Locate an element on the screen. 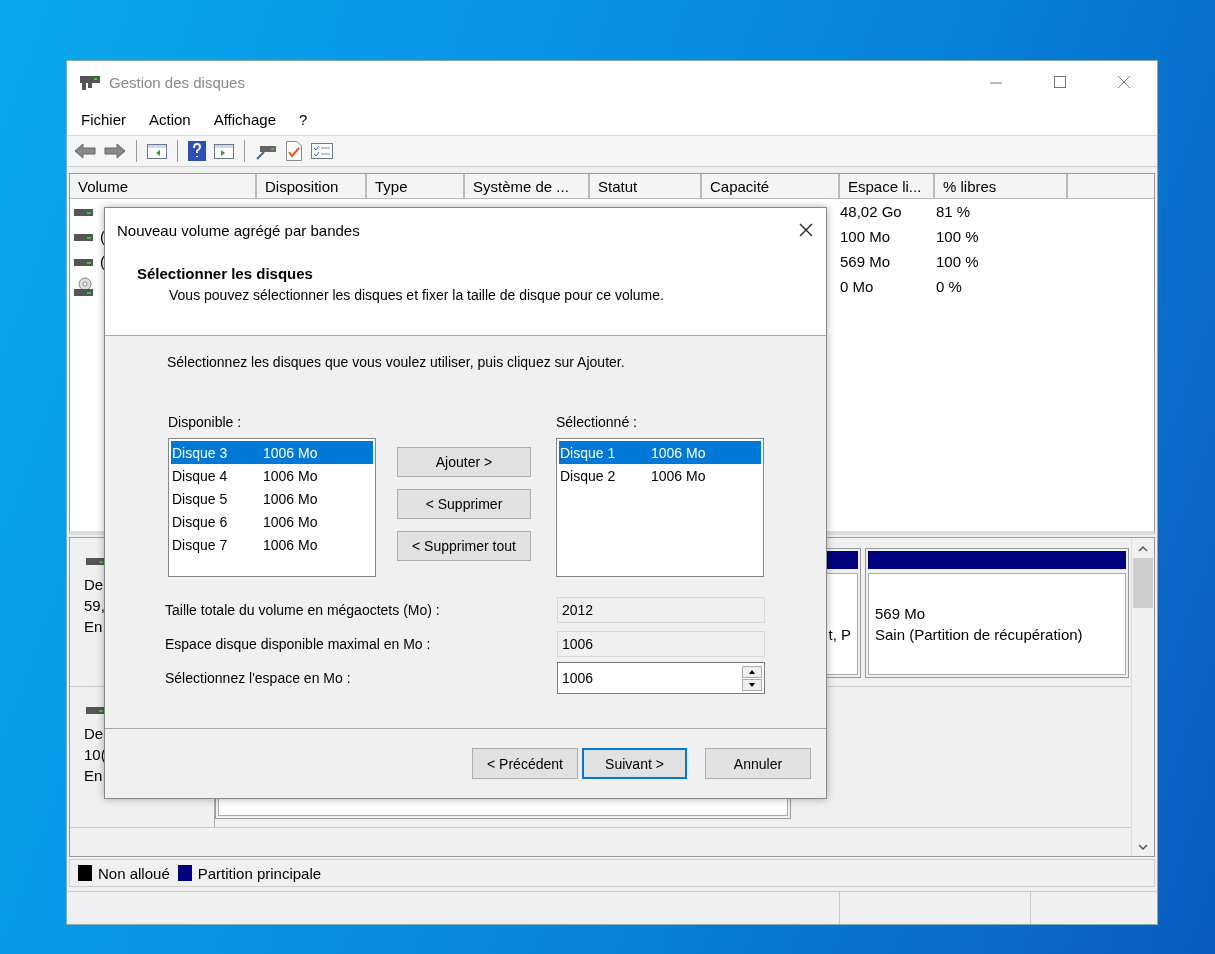 This screenshot has height=954, width=1215. field-label: Taille totale du volume en mégaoctets (Mo) : is located at coordinates (303, 610).